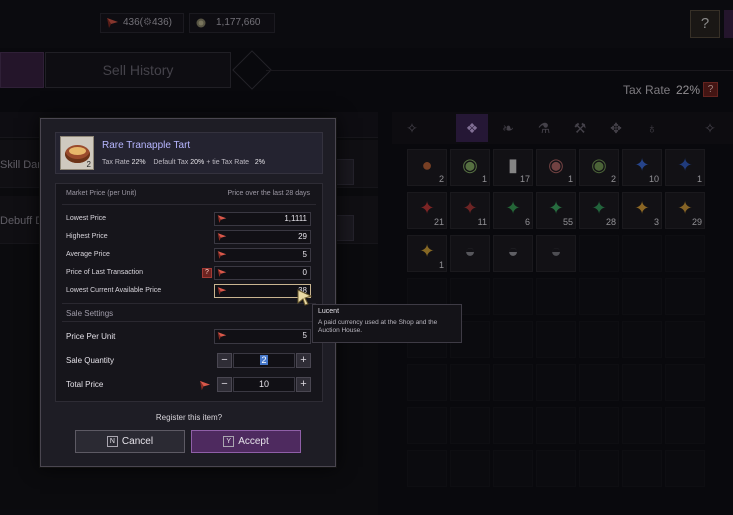 The height and width of the screenshot is (515, 733). I want to click on last-transaction-field: 0, so click(262, 273).